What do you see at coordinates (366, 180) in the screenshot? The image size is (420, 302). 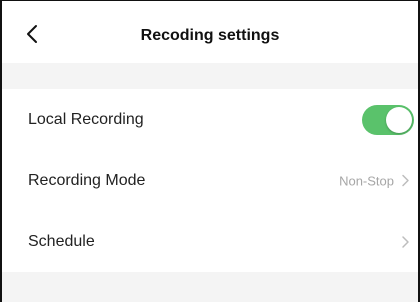 I see `recording-mode-value: Non-Stop` at bounding box center [366, 180].